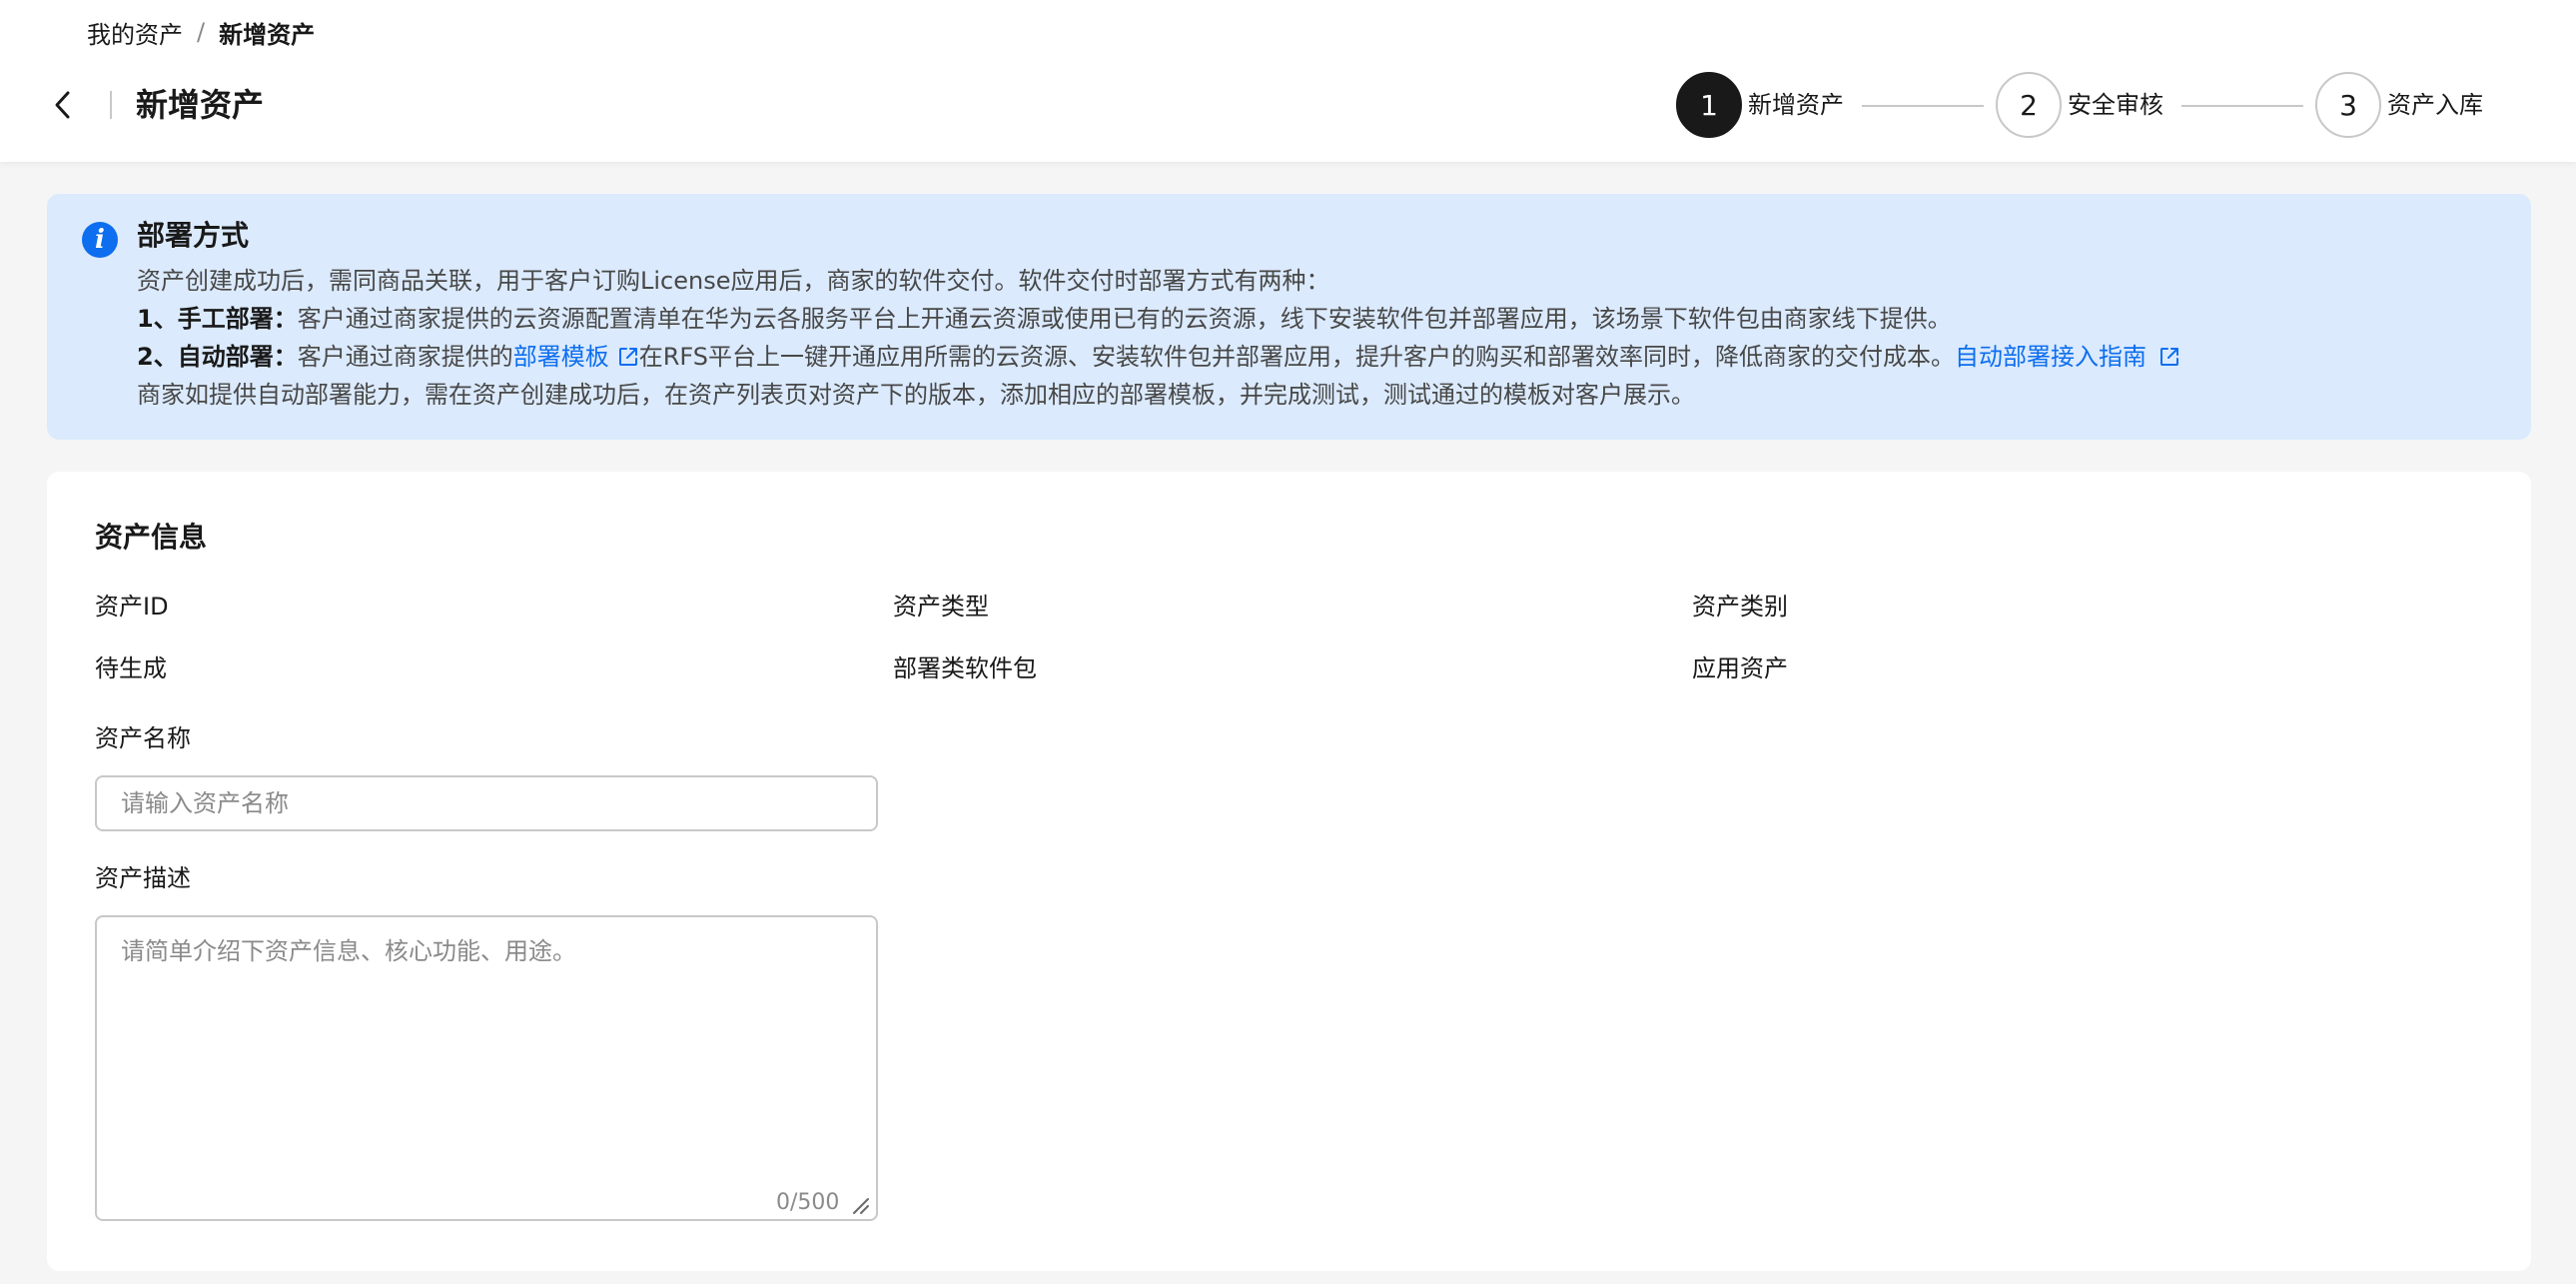 Image resolution: width=2576 pixels, height=1284 pixels. What do you see at coordinates (487, 803) in the screenshot?
I see `asset-name-input` at bounding box center [487, 803].